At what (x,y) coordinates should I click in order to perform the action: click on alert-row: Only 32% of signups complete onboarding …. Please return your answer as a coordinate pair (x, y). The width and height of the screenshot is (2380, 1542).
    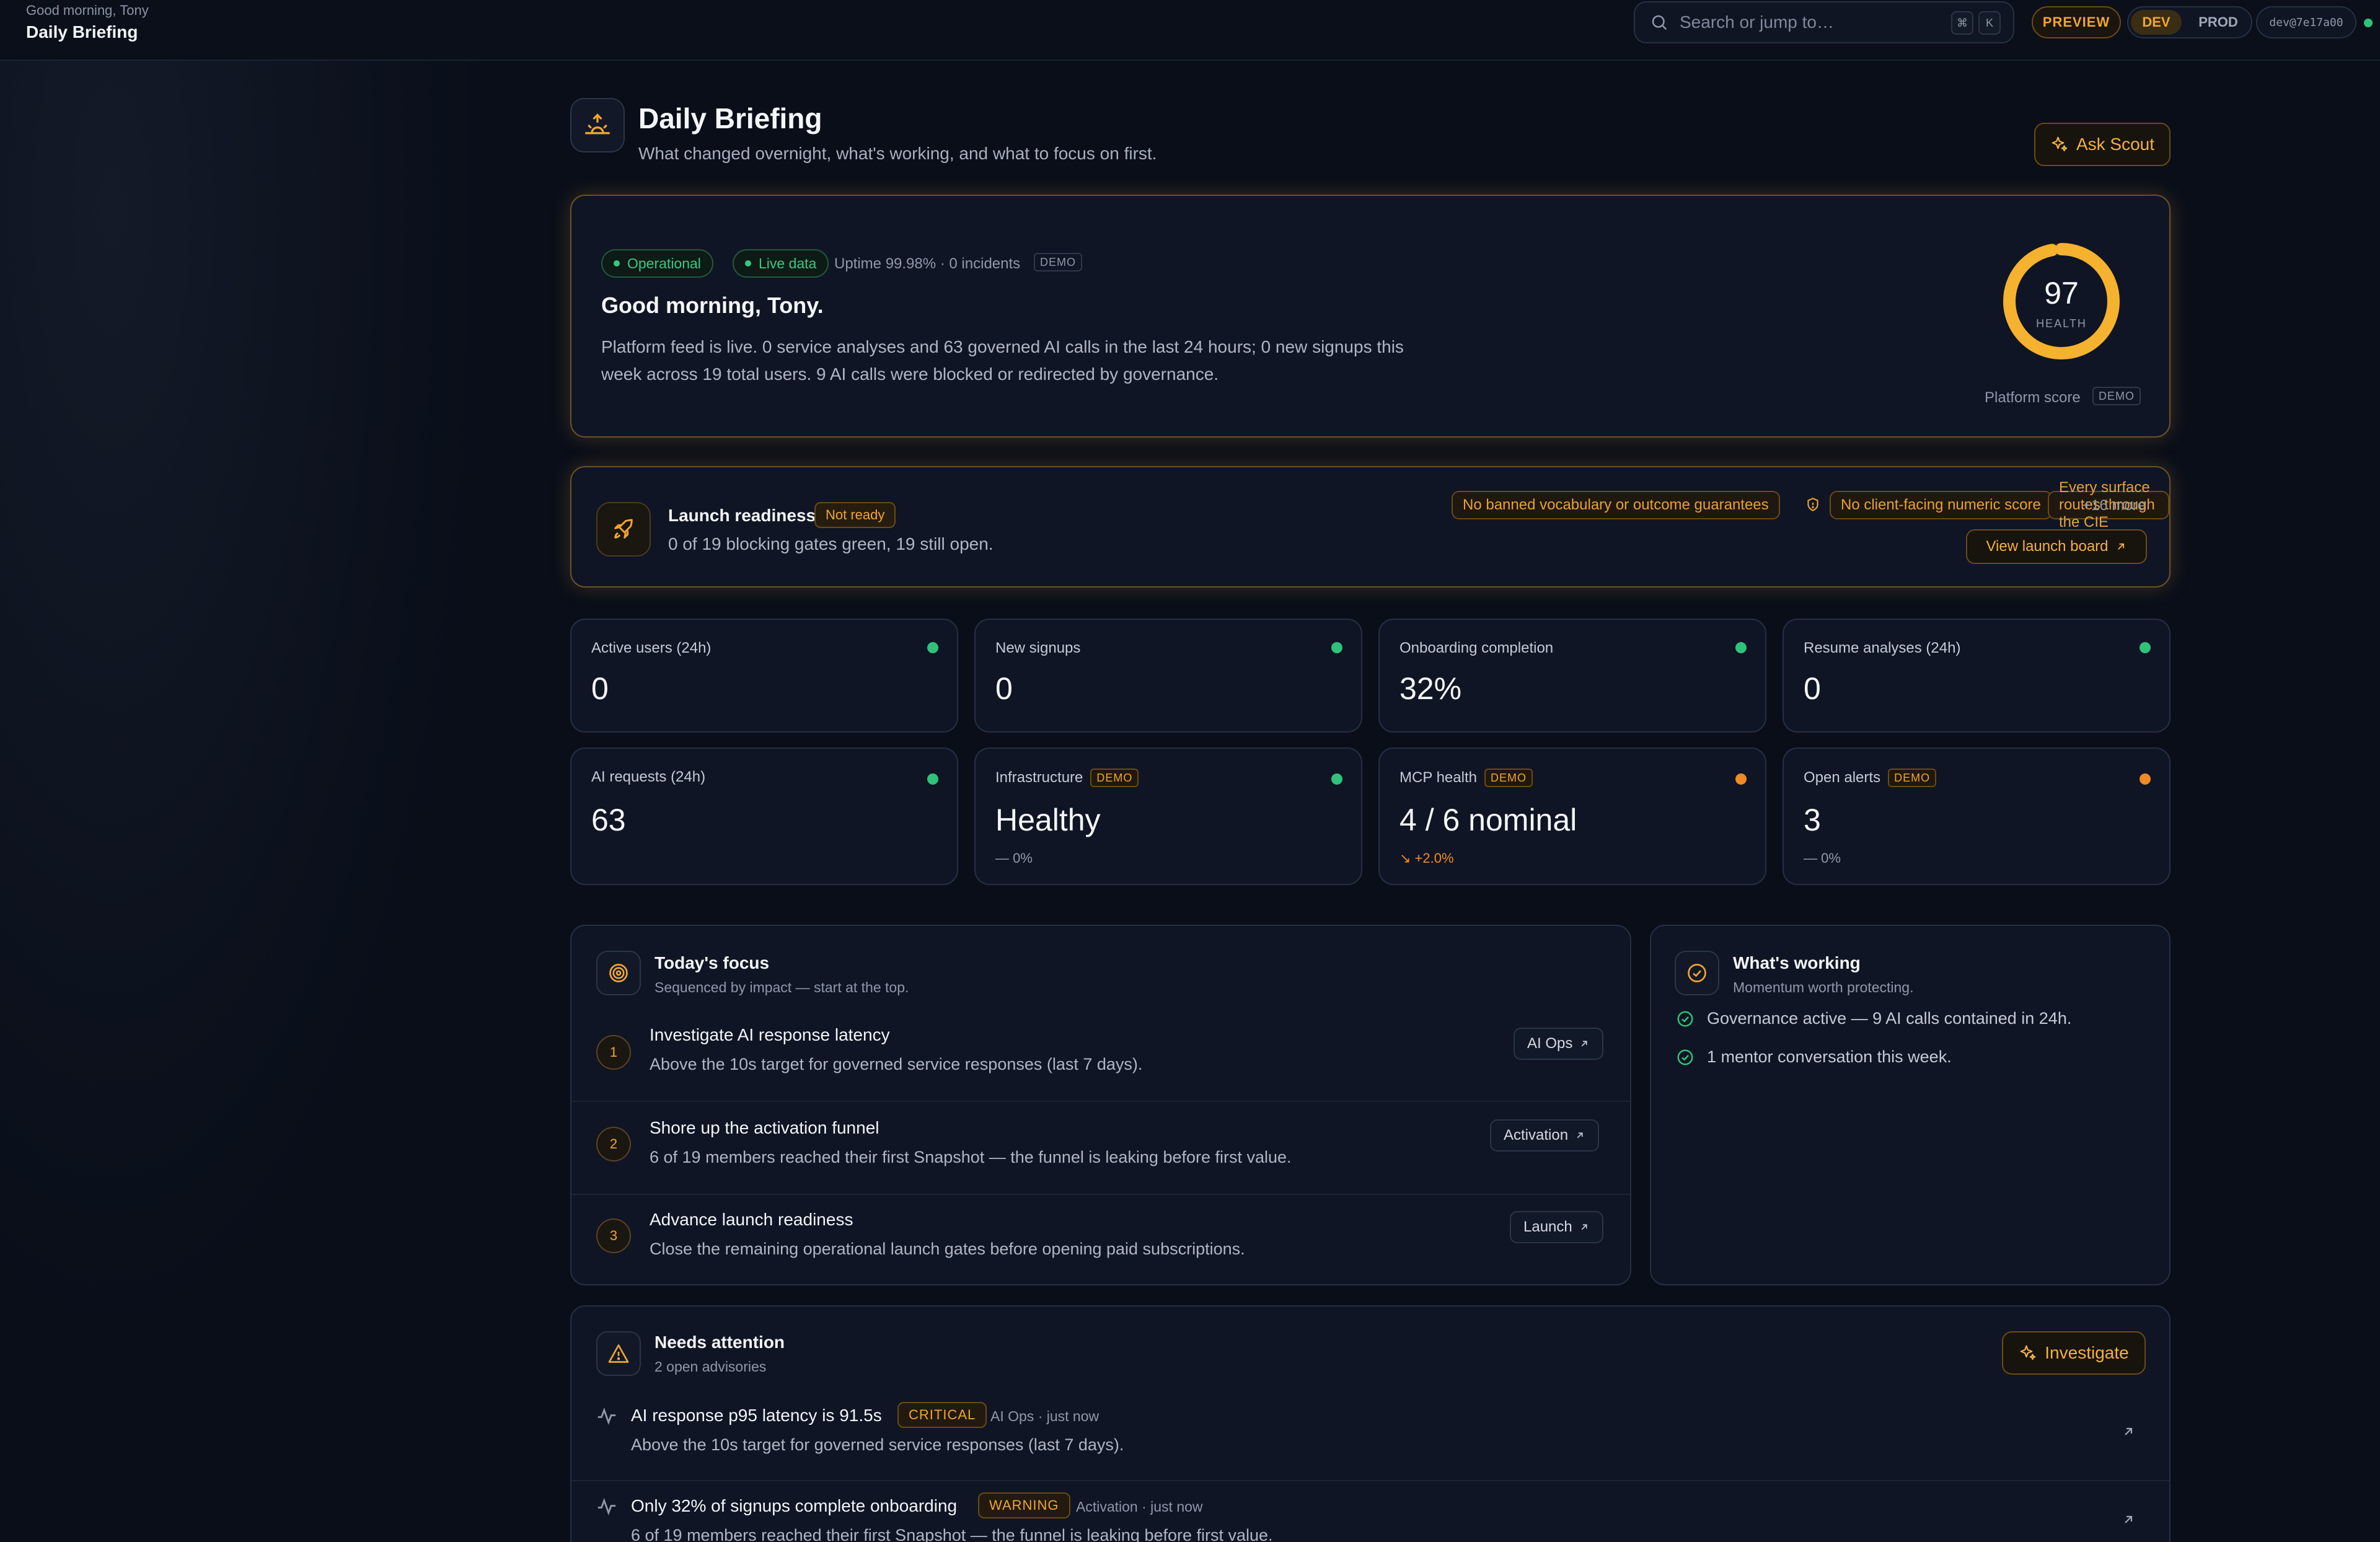
    Looking at the image, I should click on (1370, 1511).